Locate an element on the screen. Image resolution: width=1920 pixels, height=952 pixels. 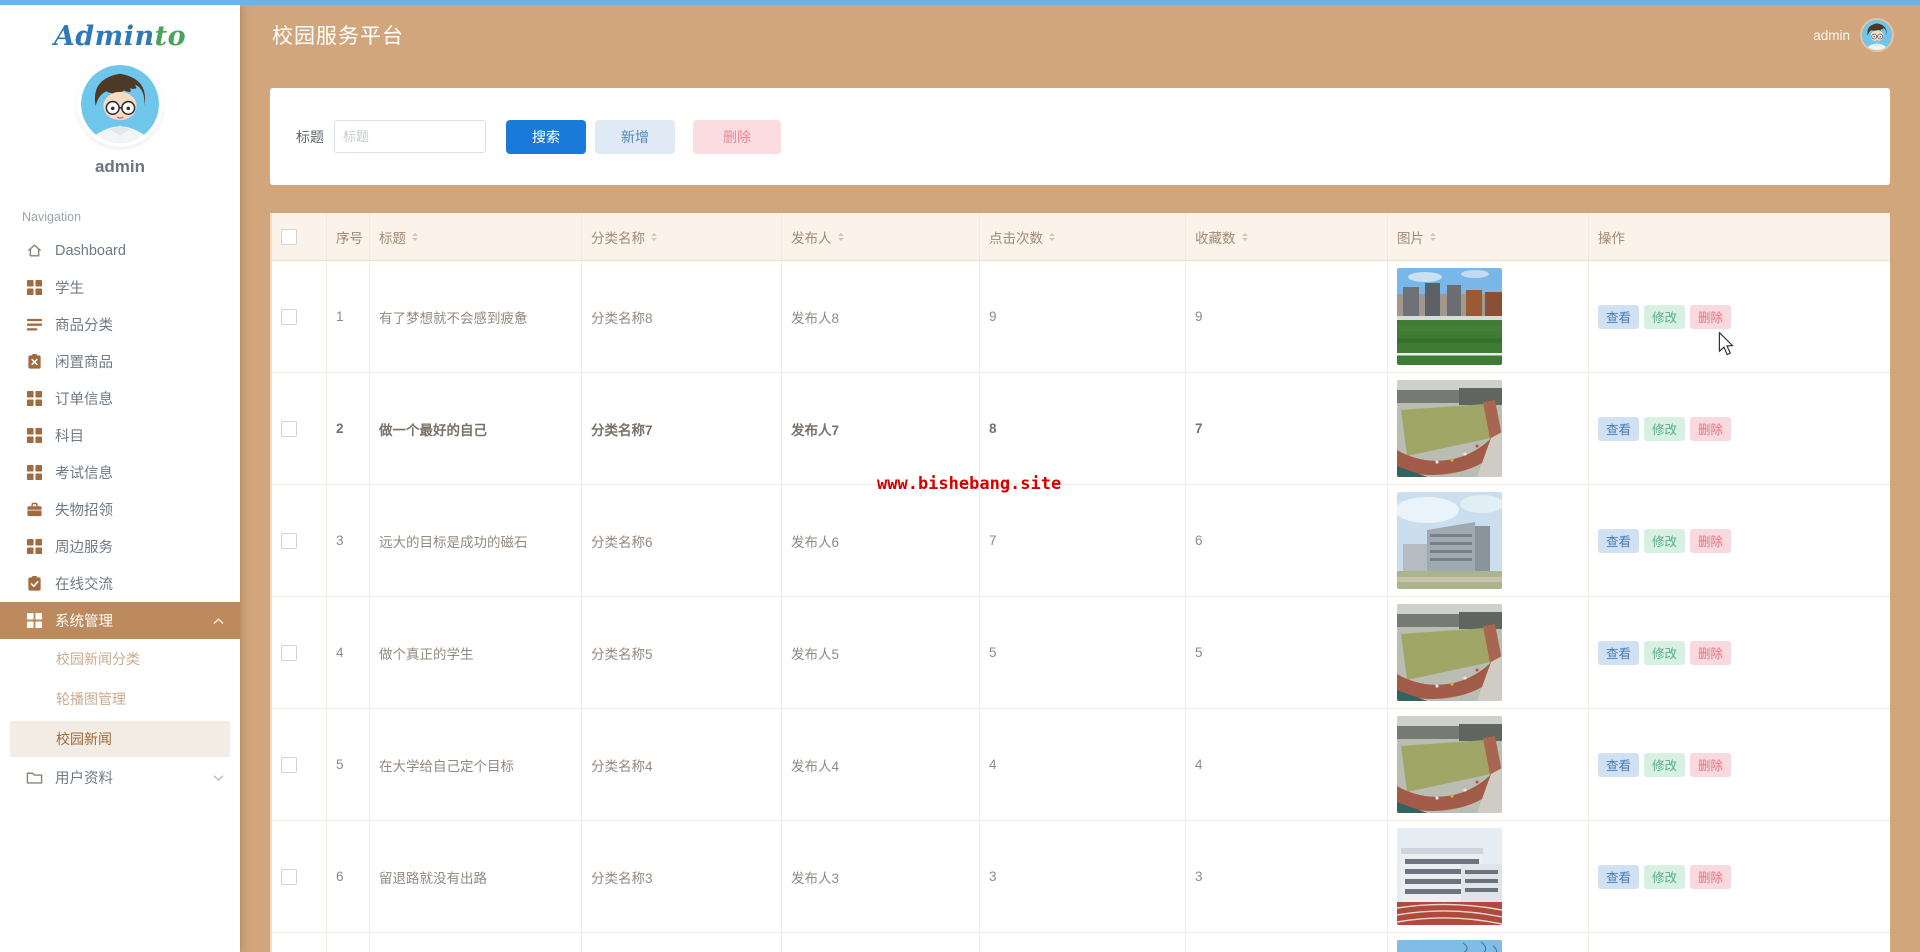
delete-button: 删除 is located at coordinates (737, 136).